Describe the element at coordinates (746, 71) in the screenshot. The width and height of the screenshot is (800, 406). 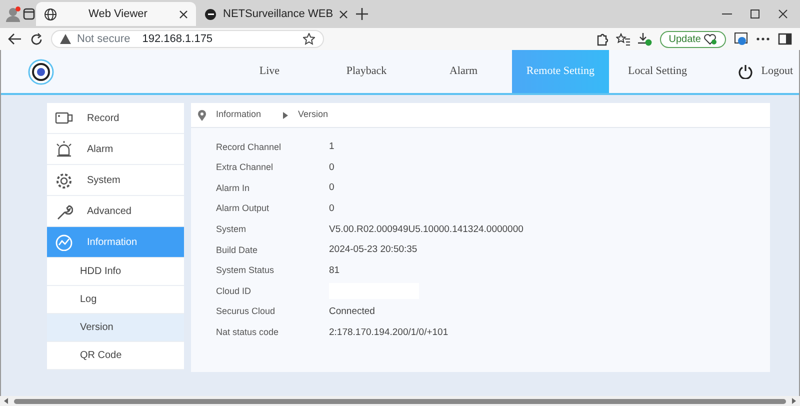
I see `power-icon` at that location.